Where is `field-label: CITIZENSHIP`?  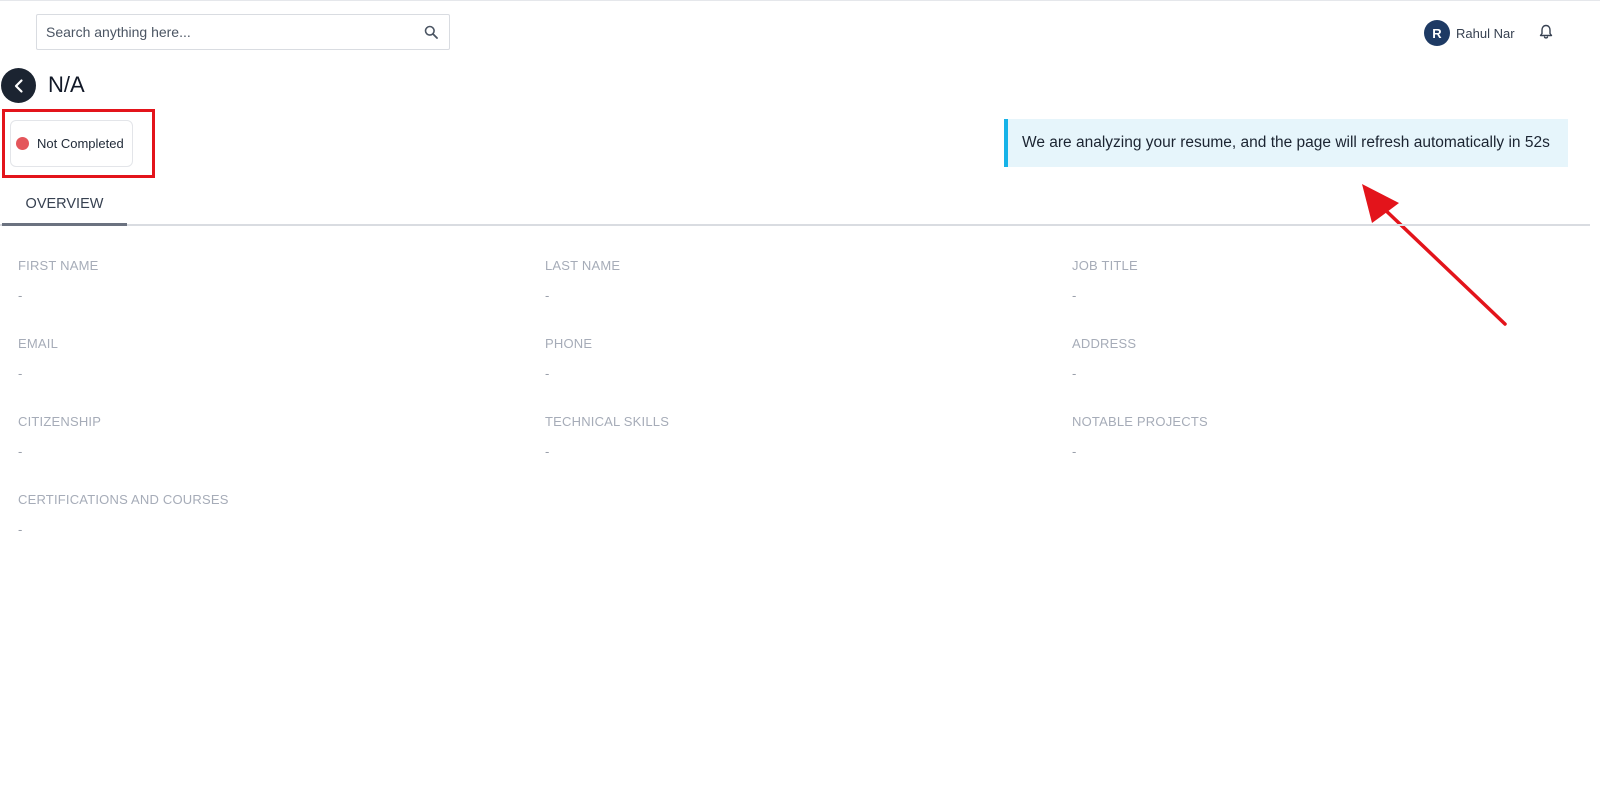 field-label: CITIZENSHIP is located at coordinates (60, 421).